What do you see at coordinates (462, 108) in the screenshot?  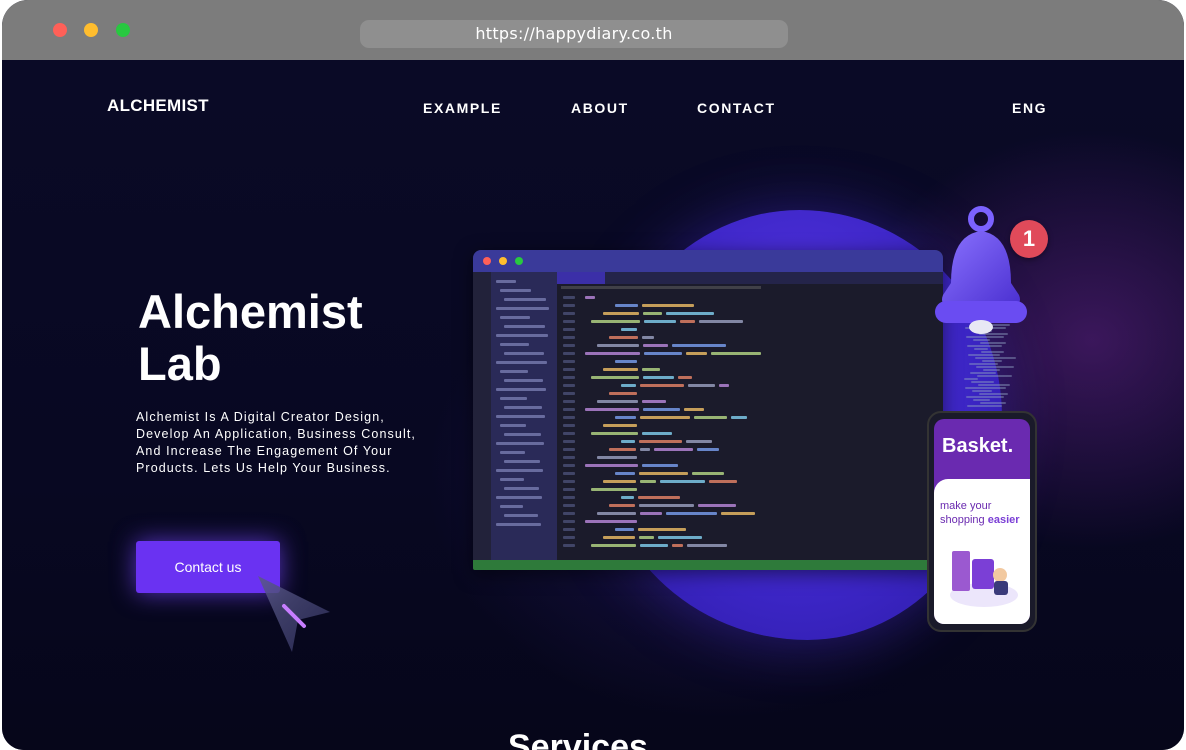 I see `nav-item-example: EXAMPLE` at bounding box center [462, 108].